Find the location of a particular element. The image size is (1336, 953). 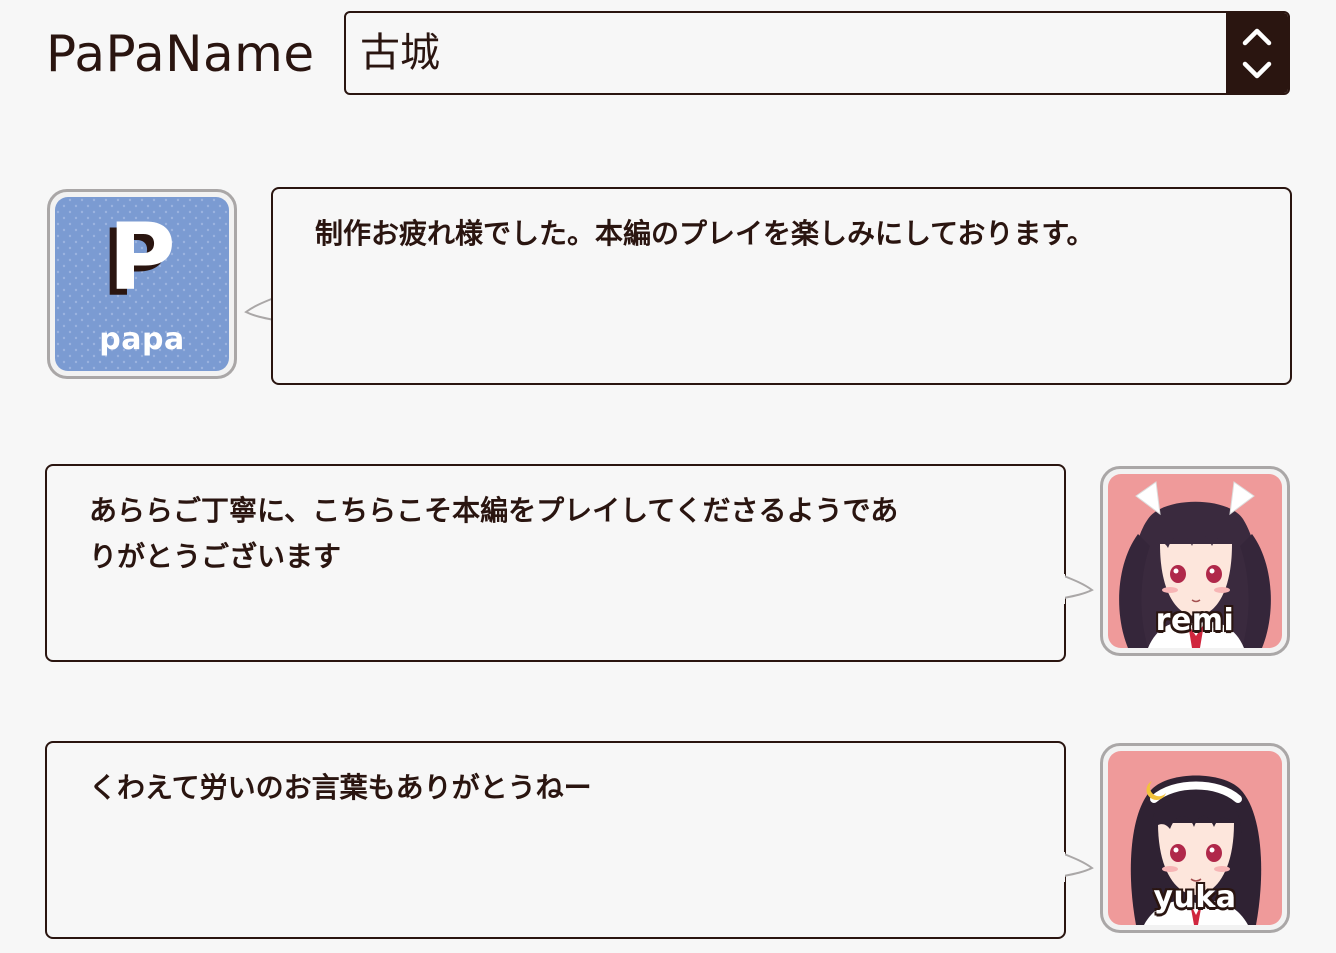

papa-avatar: P papa is located at coordinates (142, 284).